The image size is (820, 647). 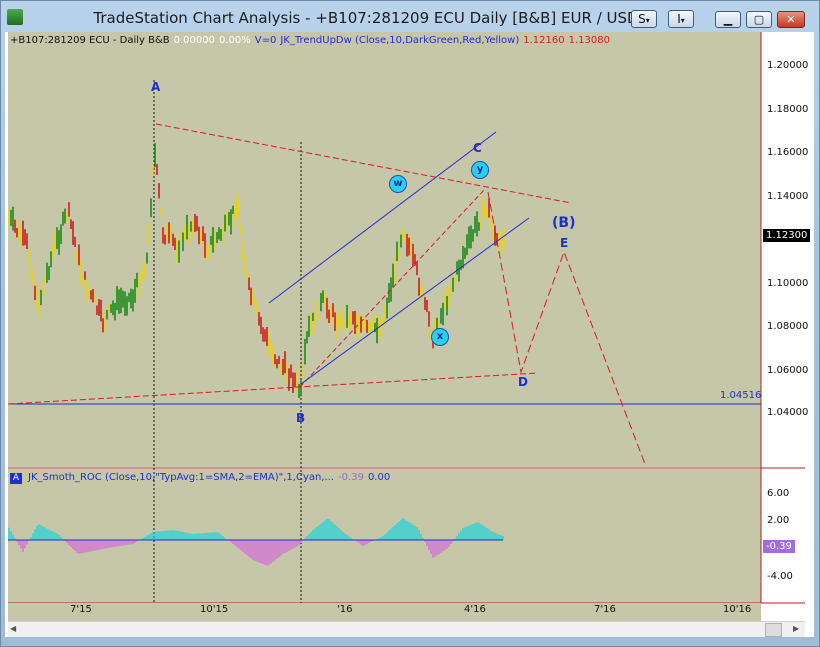 What do you see at coordinates (778, 493) in the screenshot?
I see `roc-tick: 6.00` at bounding box center [778, 493].